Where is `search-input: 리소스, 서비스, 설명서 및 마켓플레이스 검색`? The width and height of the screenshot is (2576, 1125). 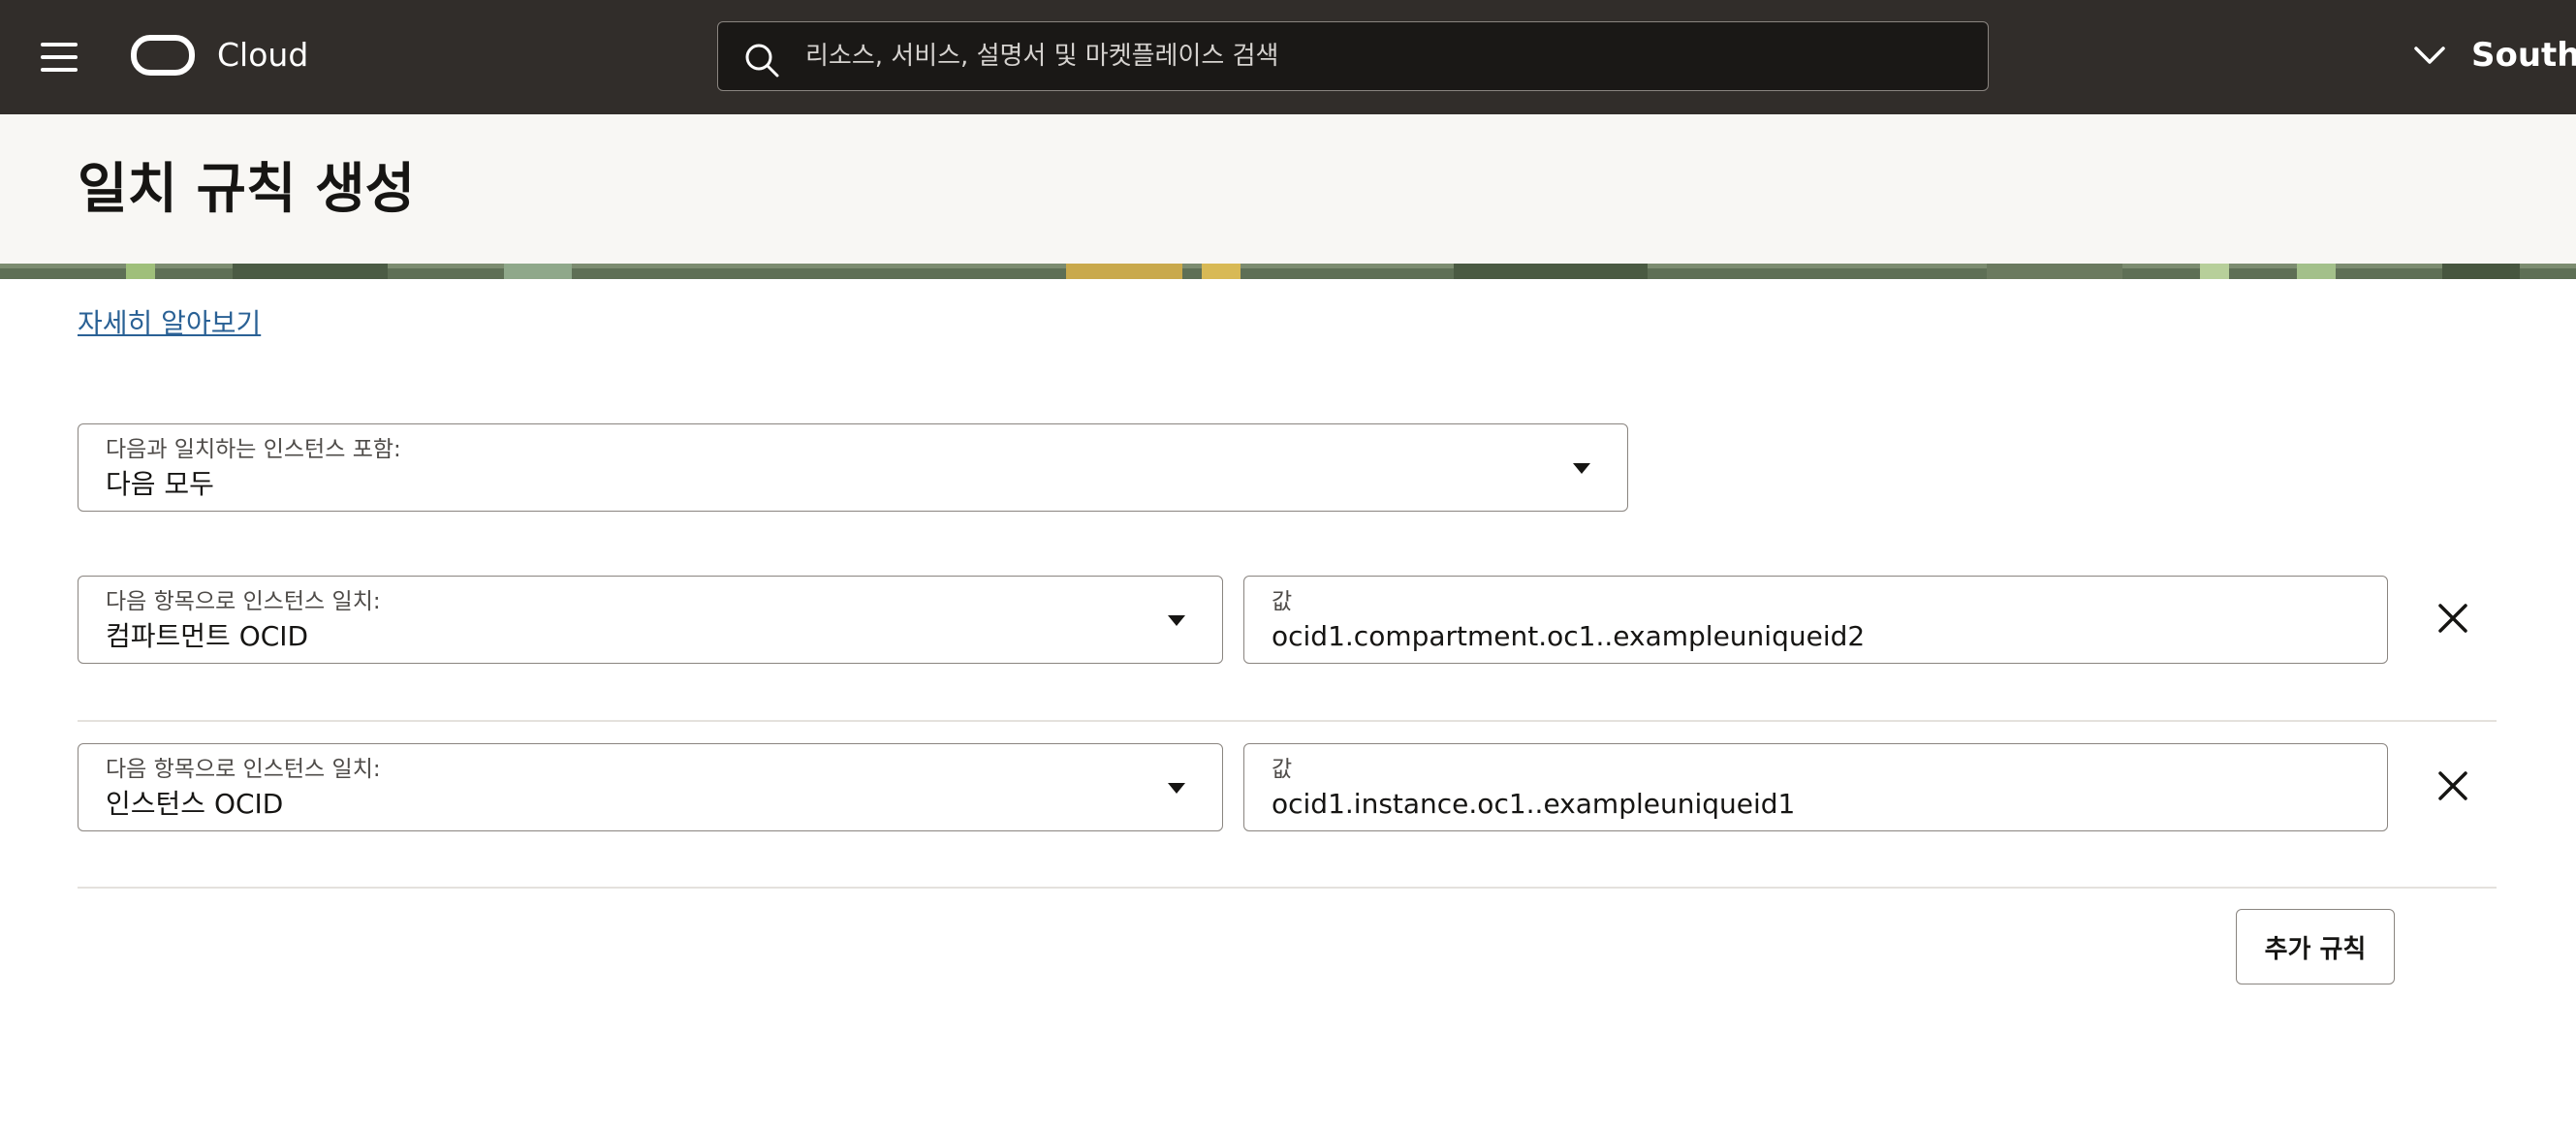
search-input: 리소스, 서비스, 설명서 및 마켓플레이스 검색 is located at coordinates (1353, 56).